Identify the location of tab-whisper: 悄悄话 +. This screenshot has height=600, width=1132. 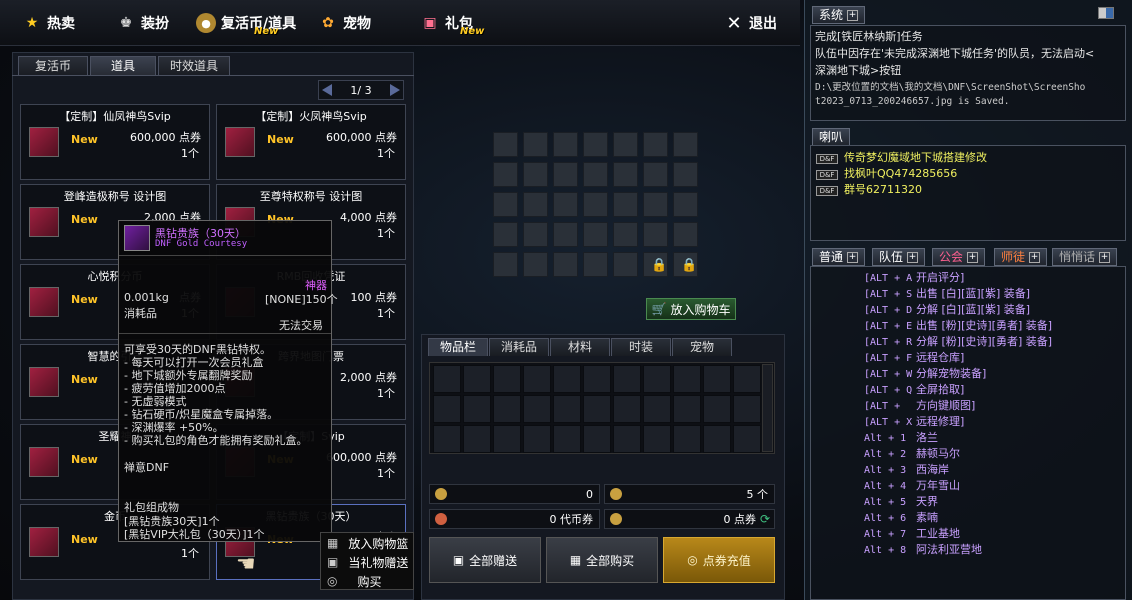
(1085, 257).